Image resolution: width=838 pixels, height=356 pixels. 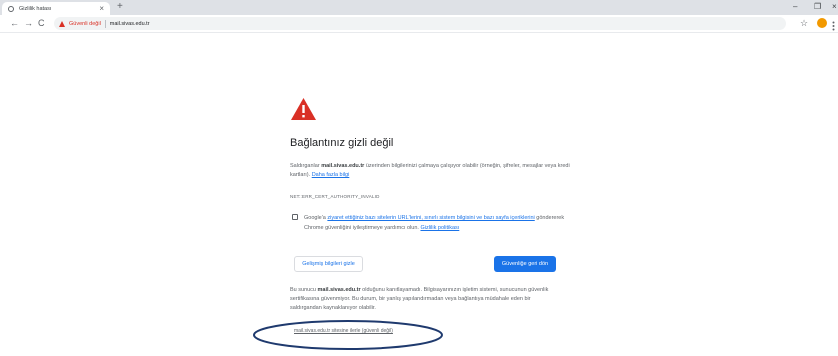 I want to click on tab-close-icon: ×, so click(x=101, y=8).